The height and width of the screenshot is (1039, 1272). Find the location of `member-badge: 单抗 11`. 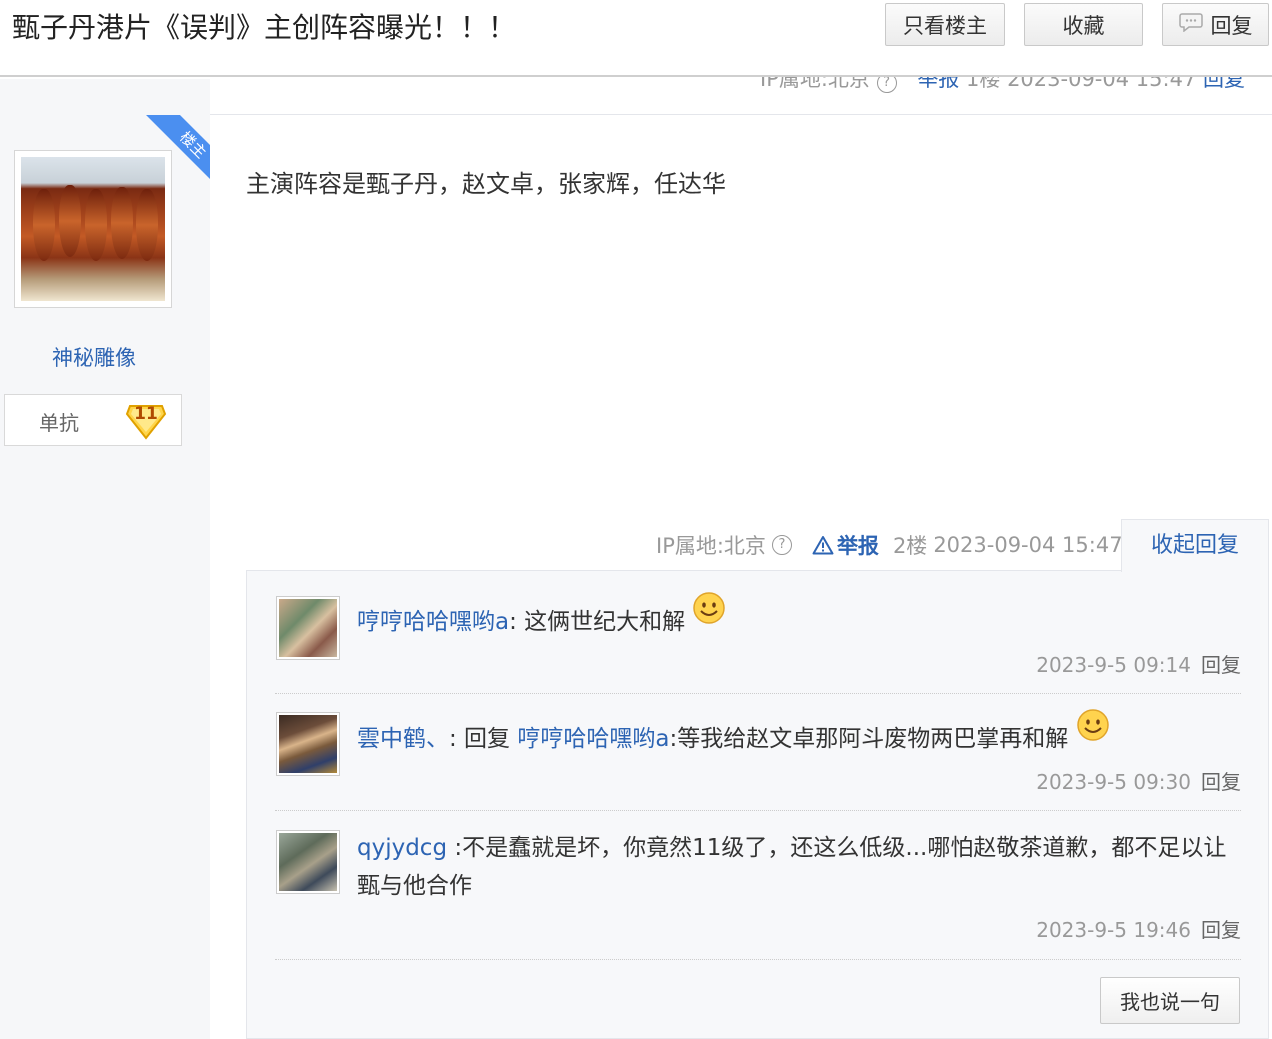

member-badge: 单抗 11 is located at coordinates (93, 420).